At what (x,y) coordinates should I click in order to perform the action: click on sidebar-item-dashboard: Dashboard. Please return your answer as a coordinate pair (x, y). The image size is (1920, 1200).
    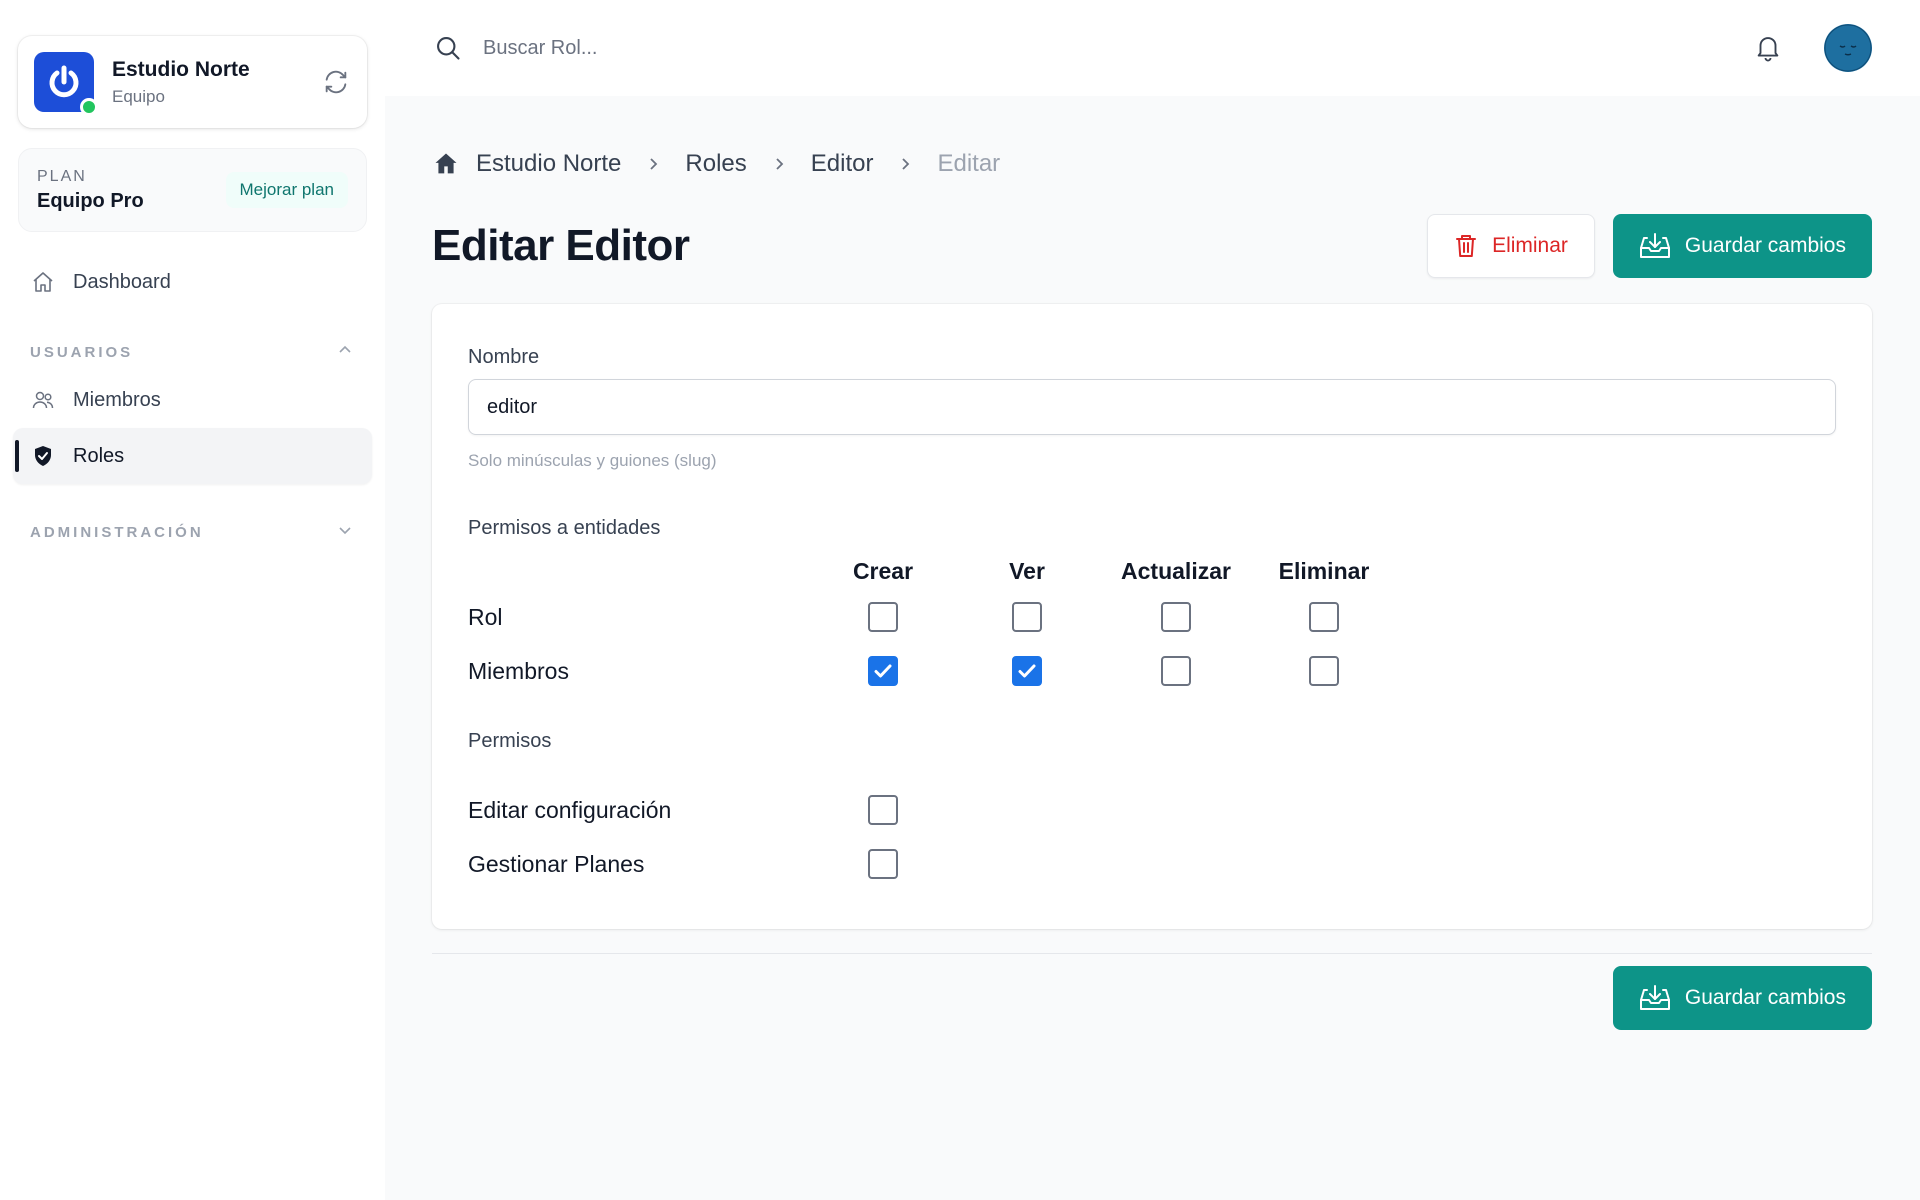
    Looking at the image, I should click on (192, 282).